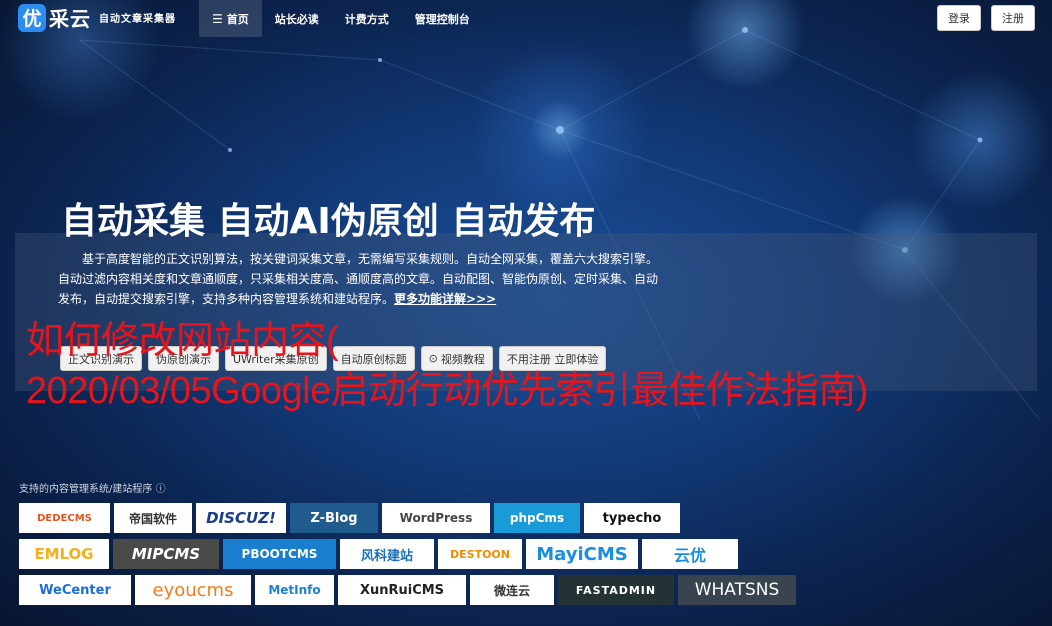 Image resolution: width=1052 pixels, height=626 pixels. I want to click on cms-logo-mayicms: MayiCMS, so click(582, 554).